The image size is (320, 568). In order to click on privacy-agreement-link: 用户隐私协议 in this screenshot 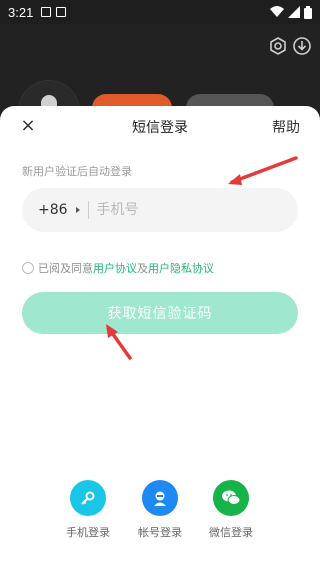, I will do `click(181, 268)`.